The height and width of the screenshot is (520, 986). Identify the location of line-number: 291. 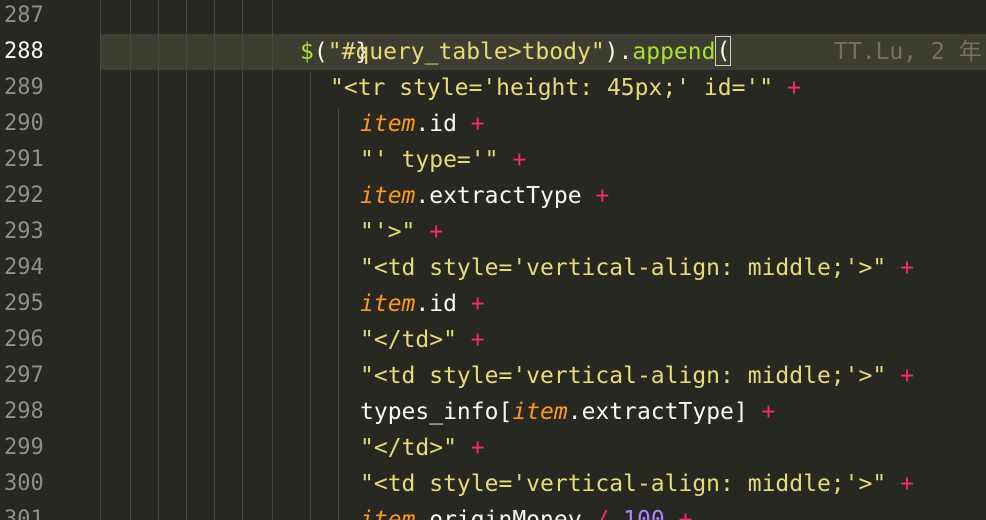
(24, 159).